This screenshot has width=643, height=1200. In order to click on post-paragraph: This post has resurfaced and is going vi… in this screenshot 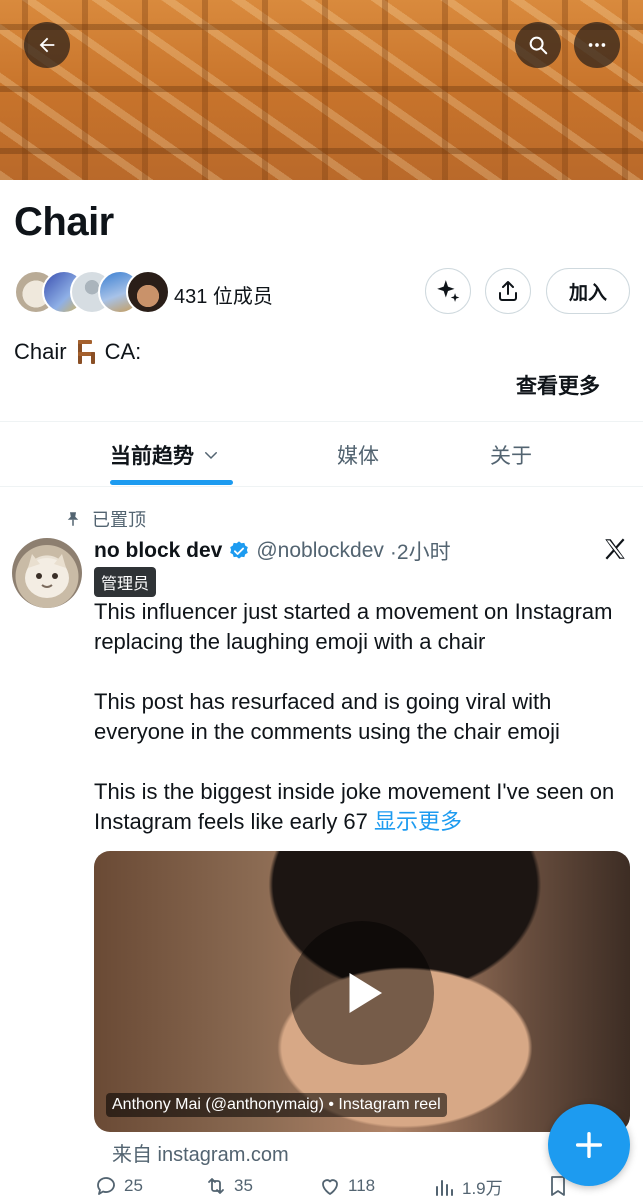, I will do `click(327, 716)`.